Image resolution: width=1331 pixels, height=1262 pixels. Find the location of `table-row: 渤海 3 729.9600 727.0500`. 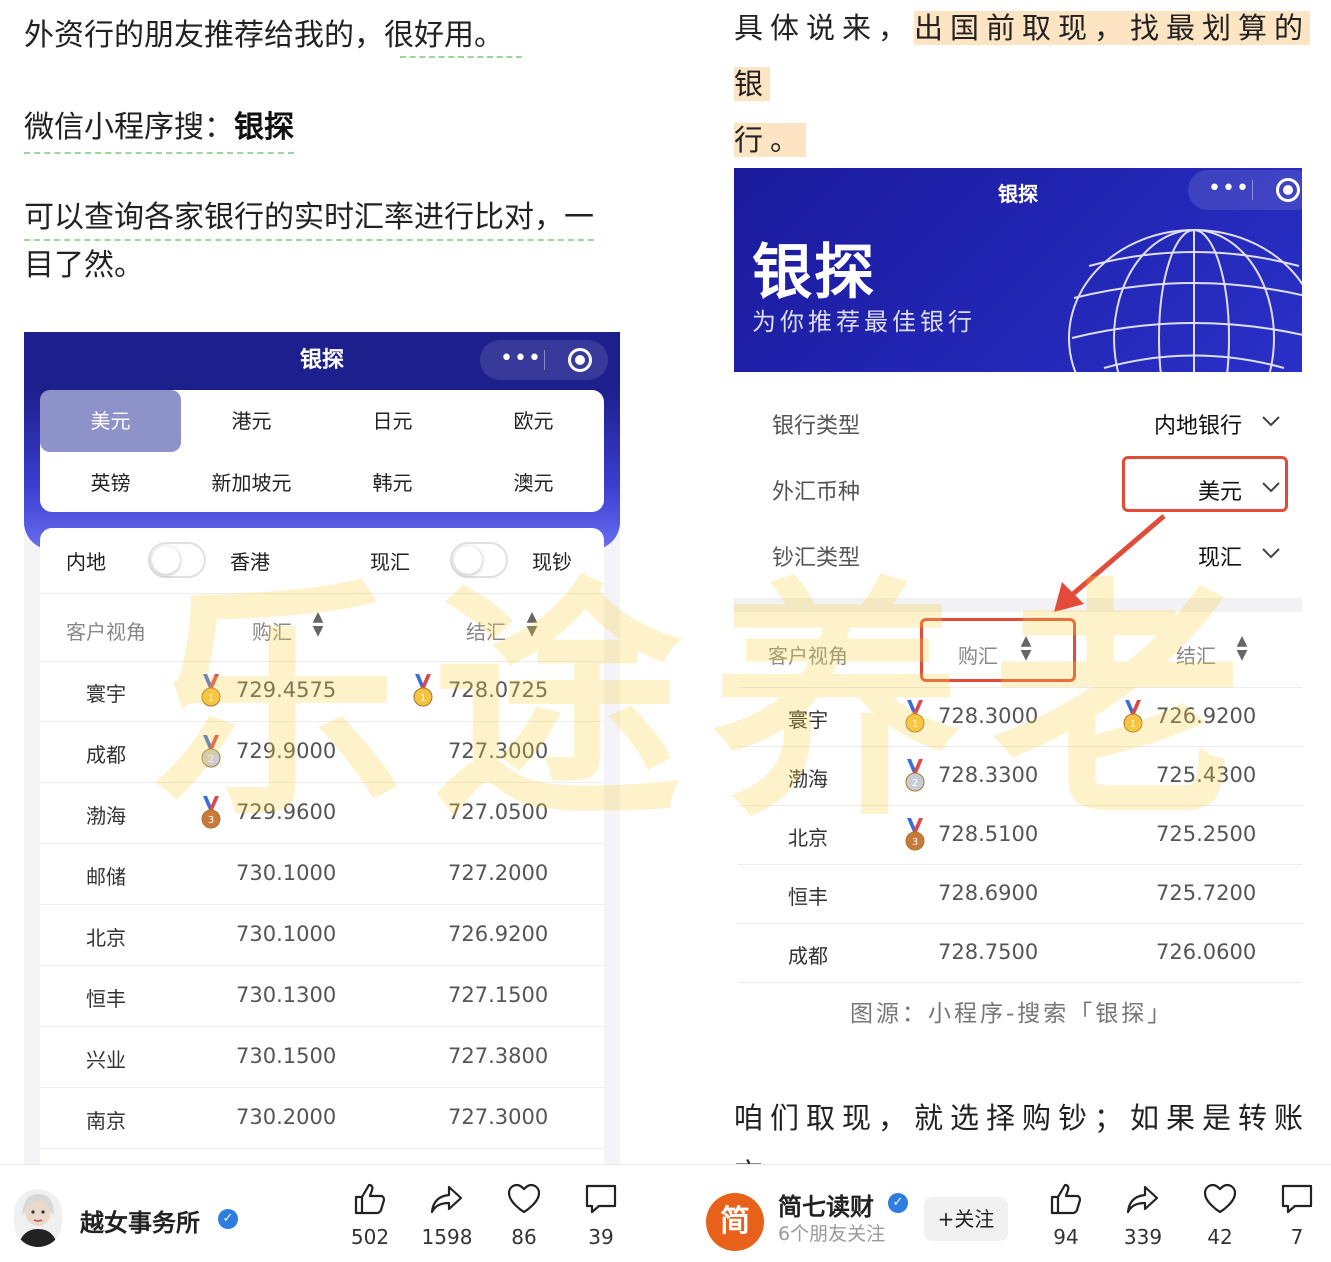

table-row: 渤海 3 729.9600 727.0500 is located at coordinates (322, 814).